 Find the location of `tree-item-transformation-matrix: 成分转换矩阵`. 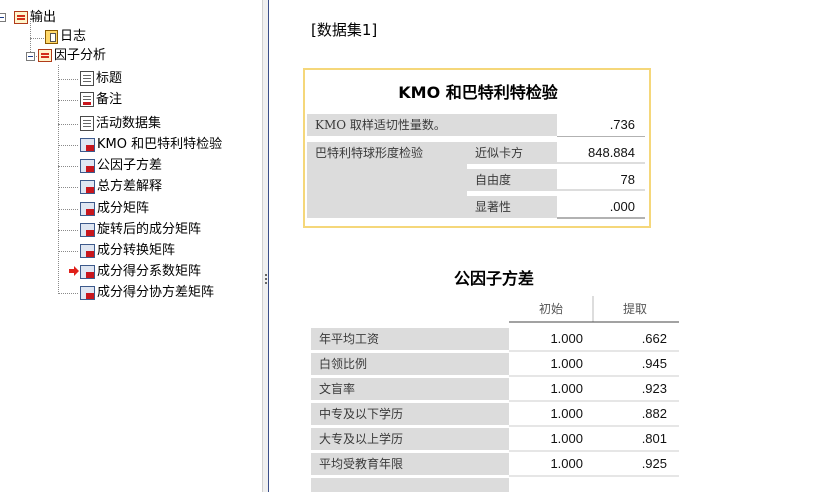

tree-item-transformation-matrix: 成分转换矩阵 is located at coordinates (127, 251).